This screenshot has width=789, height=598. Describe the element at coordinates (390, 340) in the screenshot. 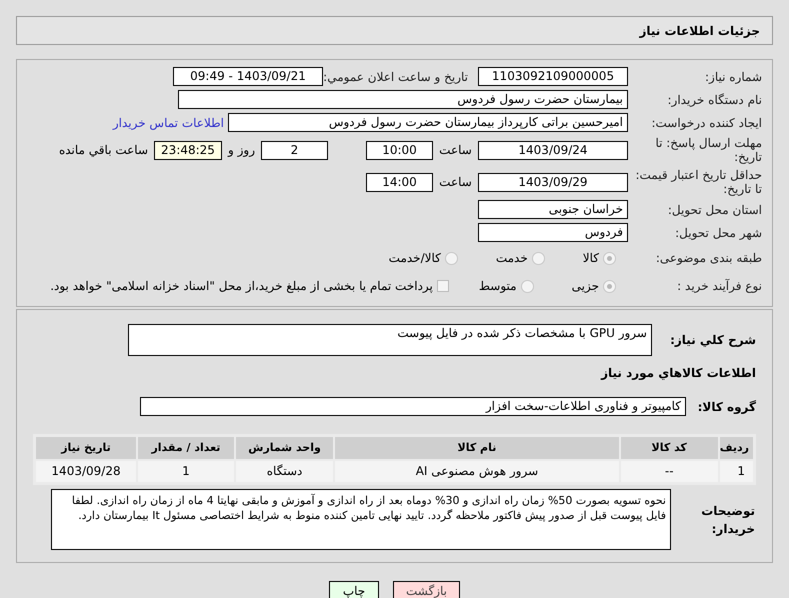

I see `summary-textarea: سرور GPU با مشخصات ذکر شده در فایل پیوست` at that location.